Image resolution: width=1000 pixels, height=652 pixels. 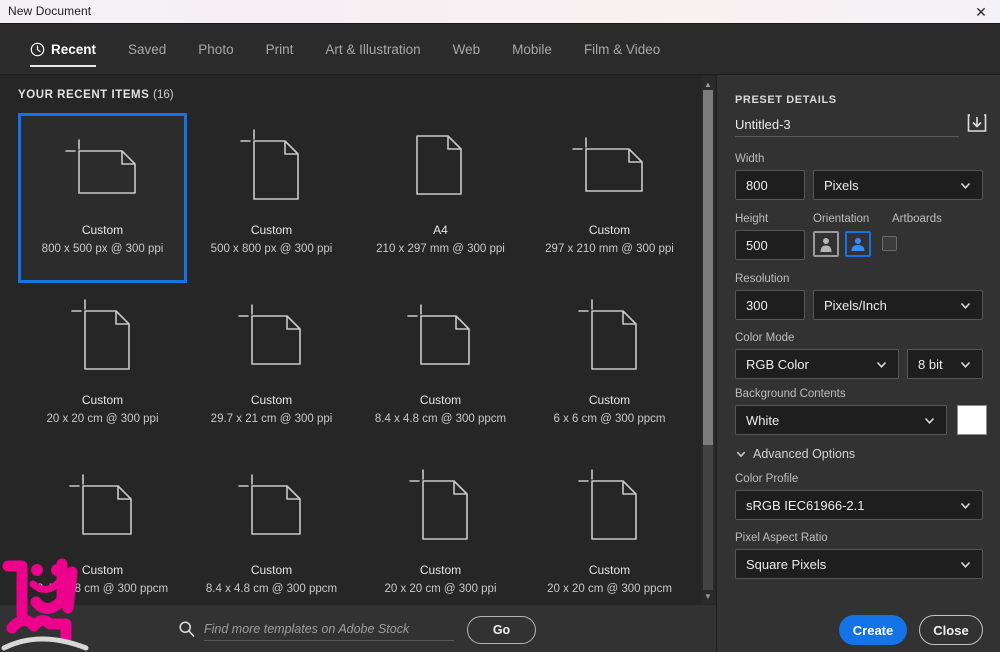 I want to click on search-icon, so click(x=187, y=629).